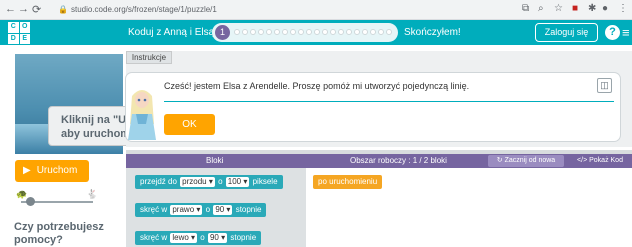 The image size is (632, 247). Describe the element at coordinates (92, 194) in the screenshot. I see `hare-icon: 🐇` at that location.